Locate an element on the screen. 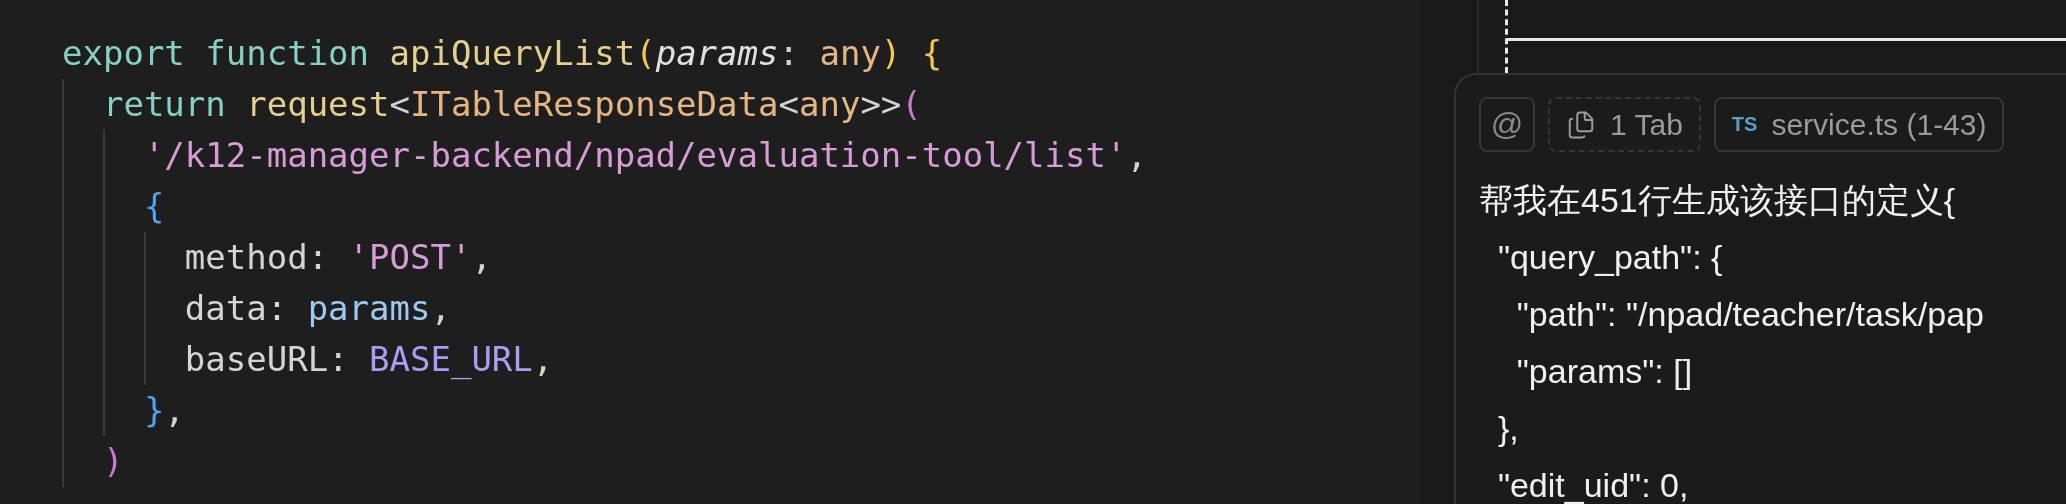  prompt-line: "query_path": { is located at coordinates (1609, 257).